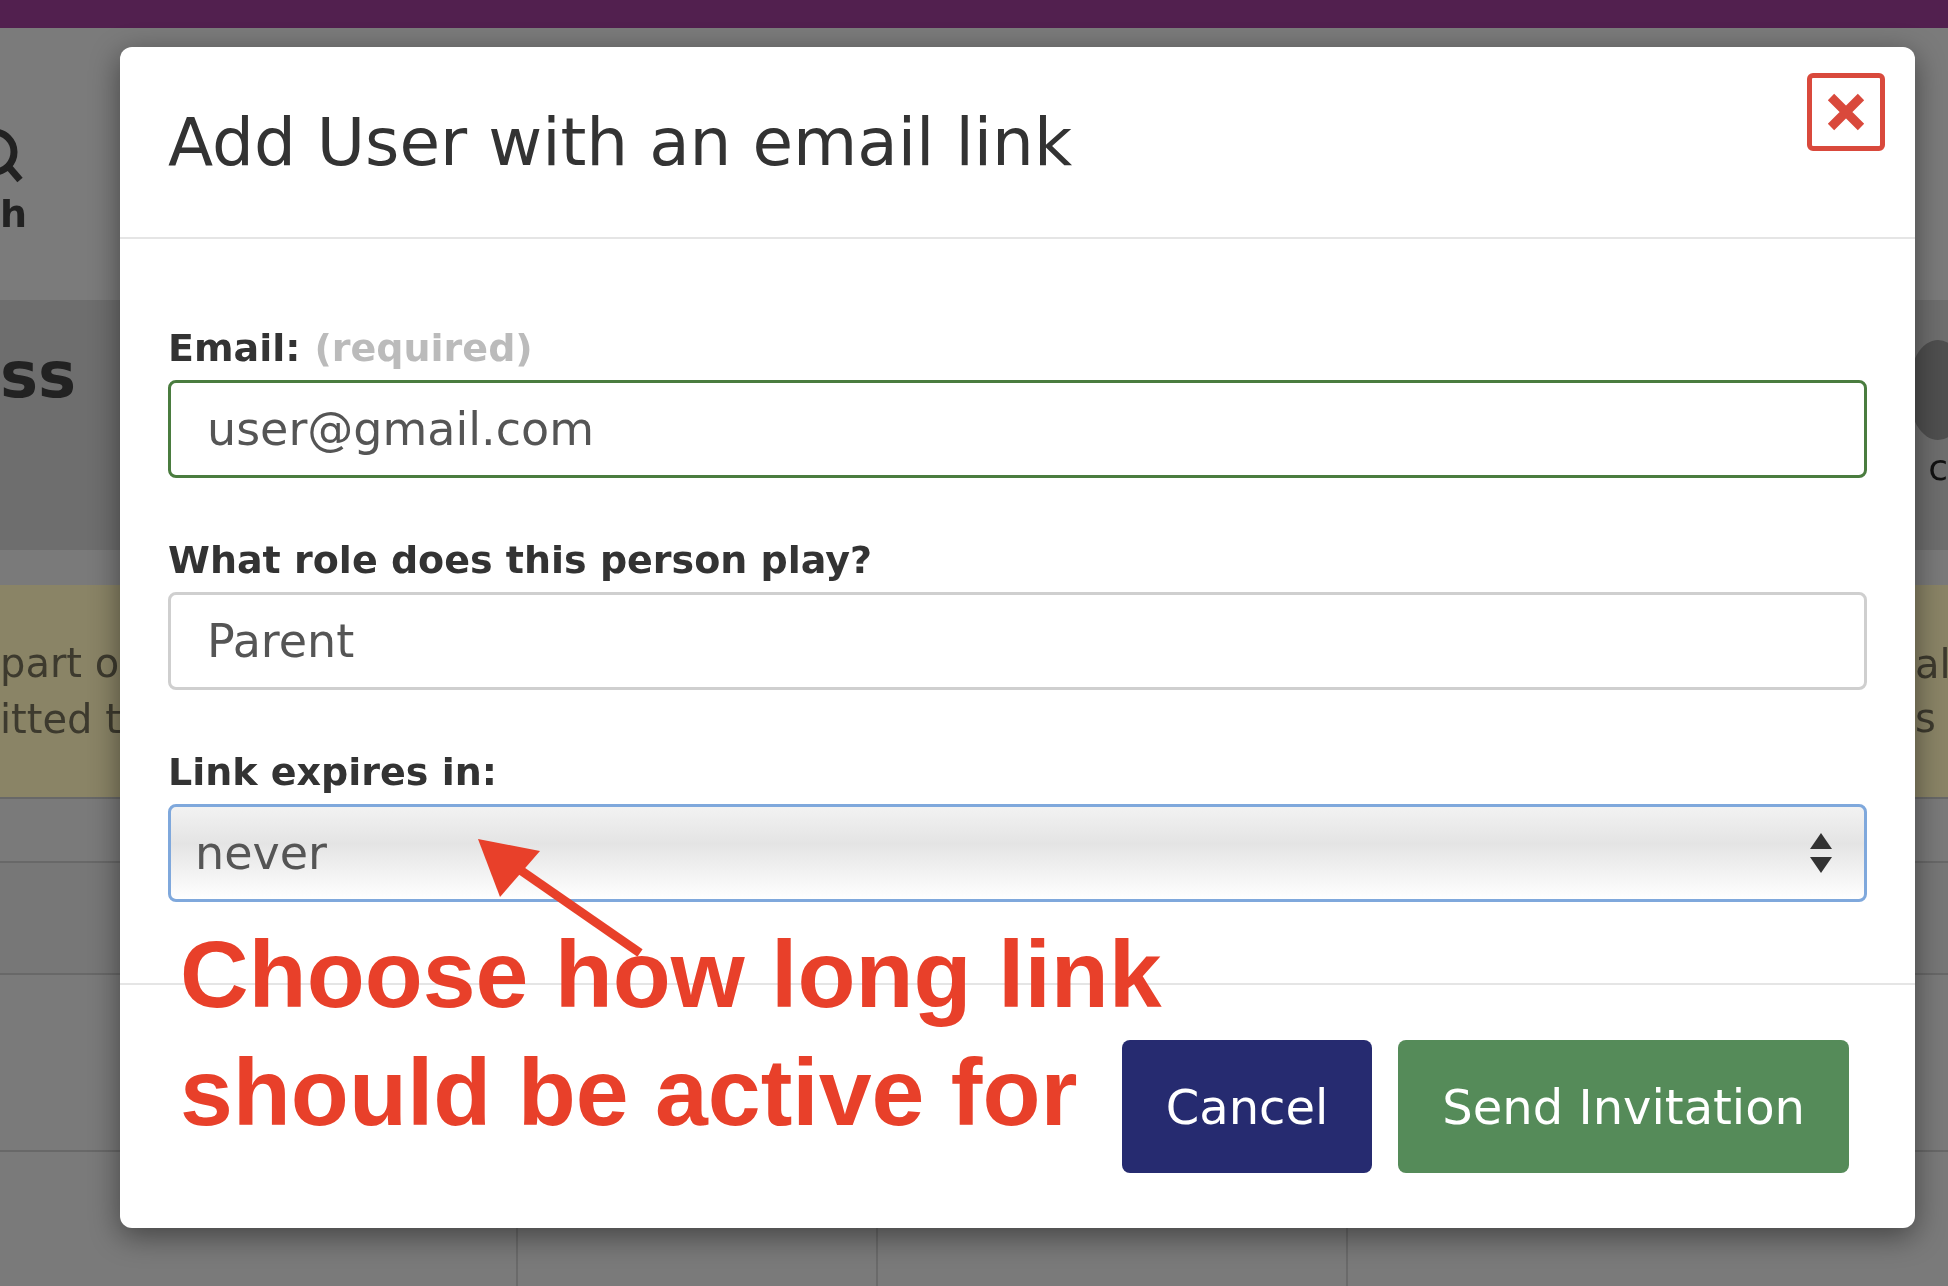  I want to click on annotation-text: Choose how long link, so click(671, 974).